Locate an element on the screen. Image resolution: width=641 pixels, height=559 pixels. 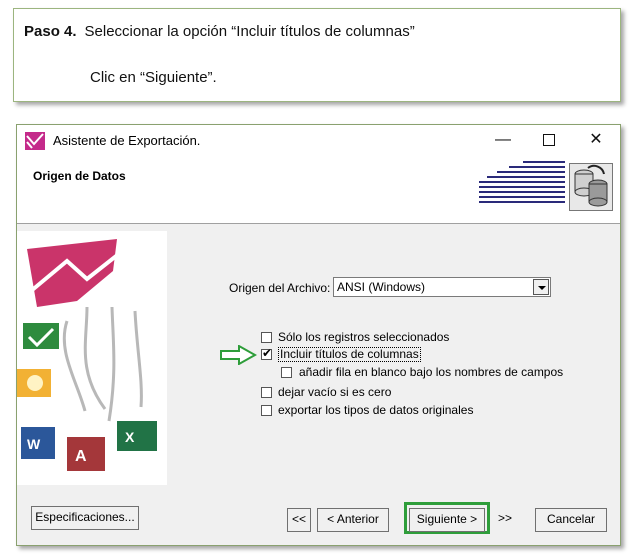
database-icon is located at coordinates (591, 187).